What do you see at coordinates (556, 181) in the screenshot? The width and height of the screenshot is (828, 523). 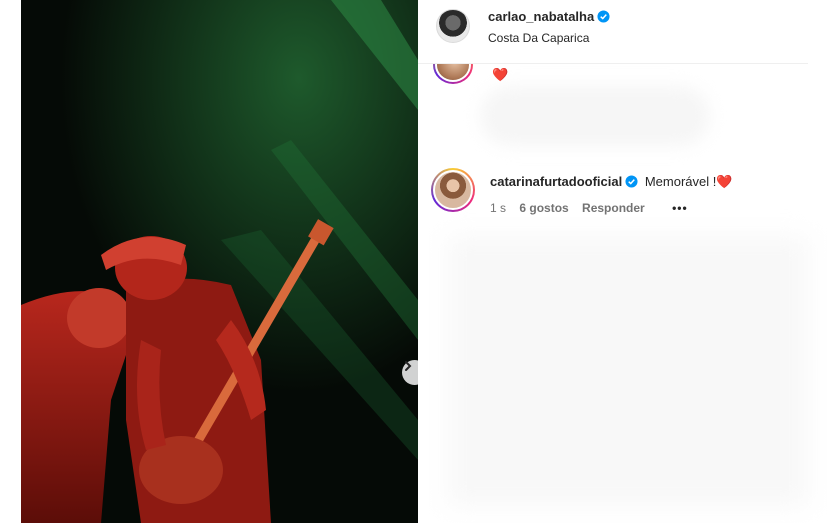 I see `comment-username: catarinafurtadooficial` at bounding box center [556, 181].